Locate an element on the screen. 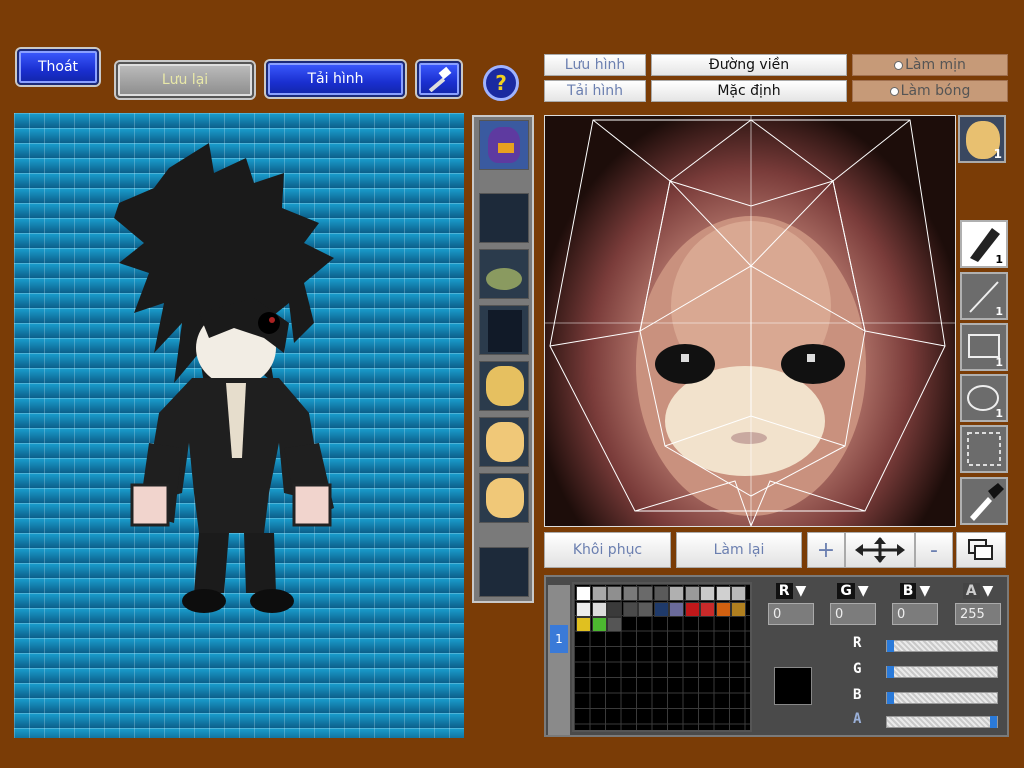 The height and width of the screenshot is (768, 1024). ellipse-count: 1 is located at coordinates (999, 413).